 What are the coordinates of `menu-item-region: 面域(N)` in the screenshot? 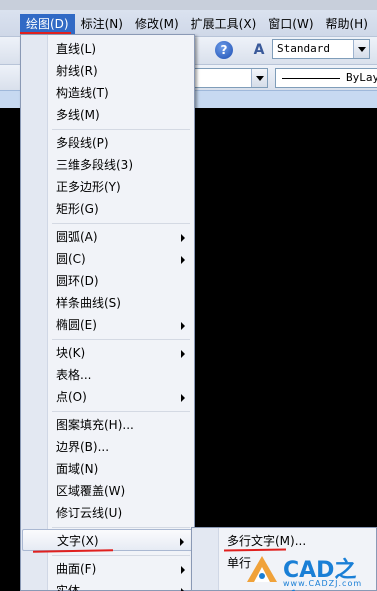 It's located at (107, 469).